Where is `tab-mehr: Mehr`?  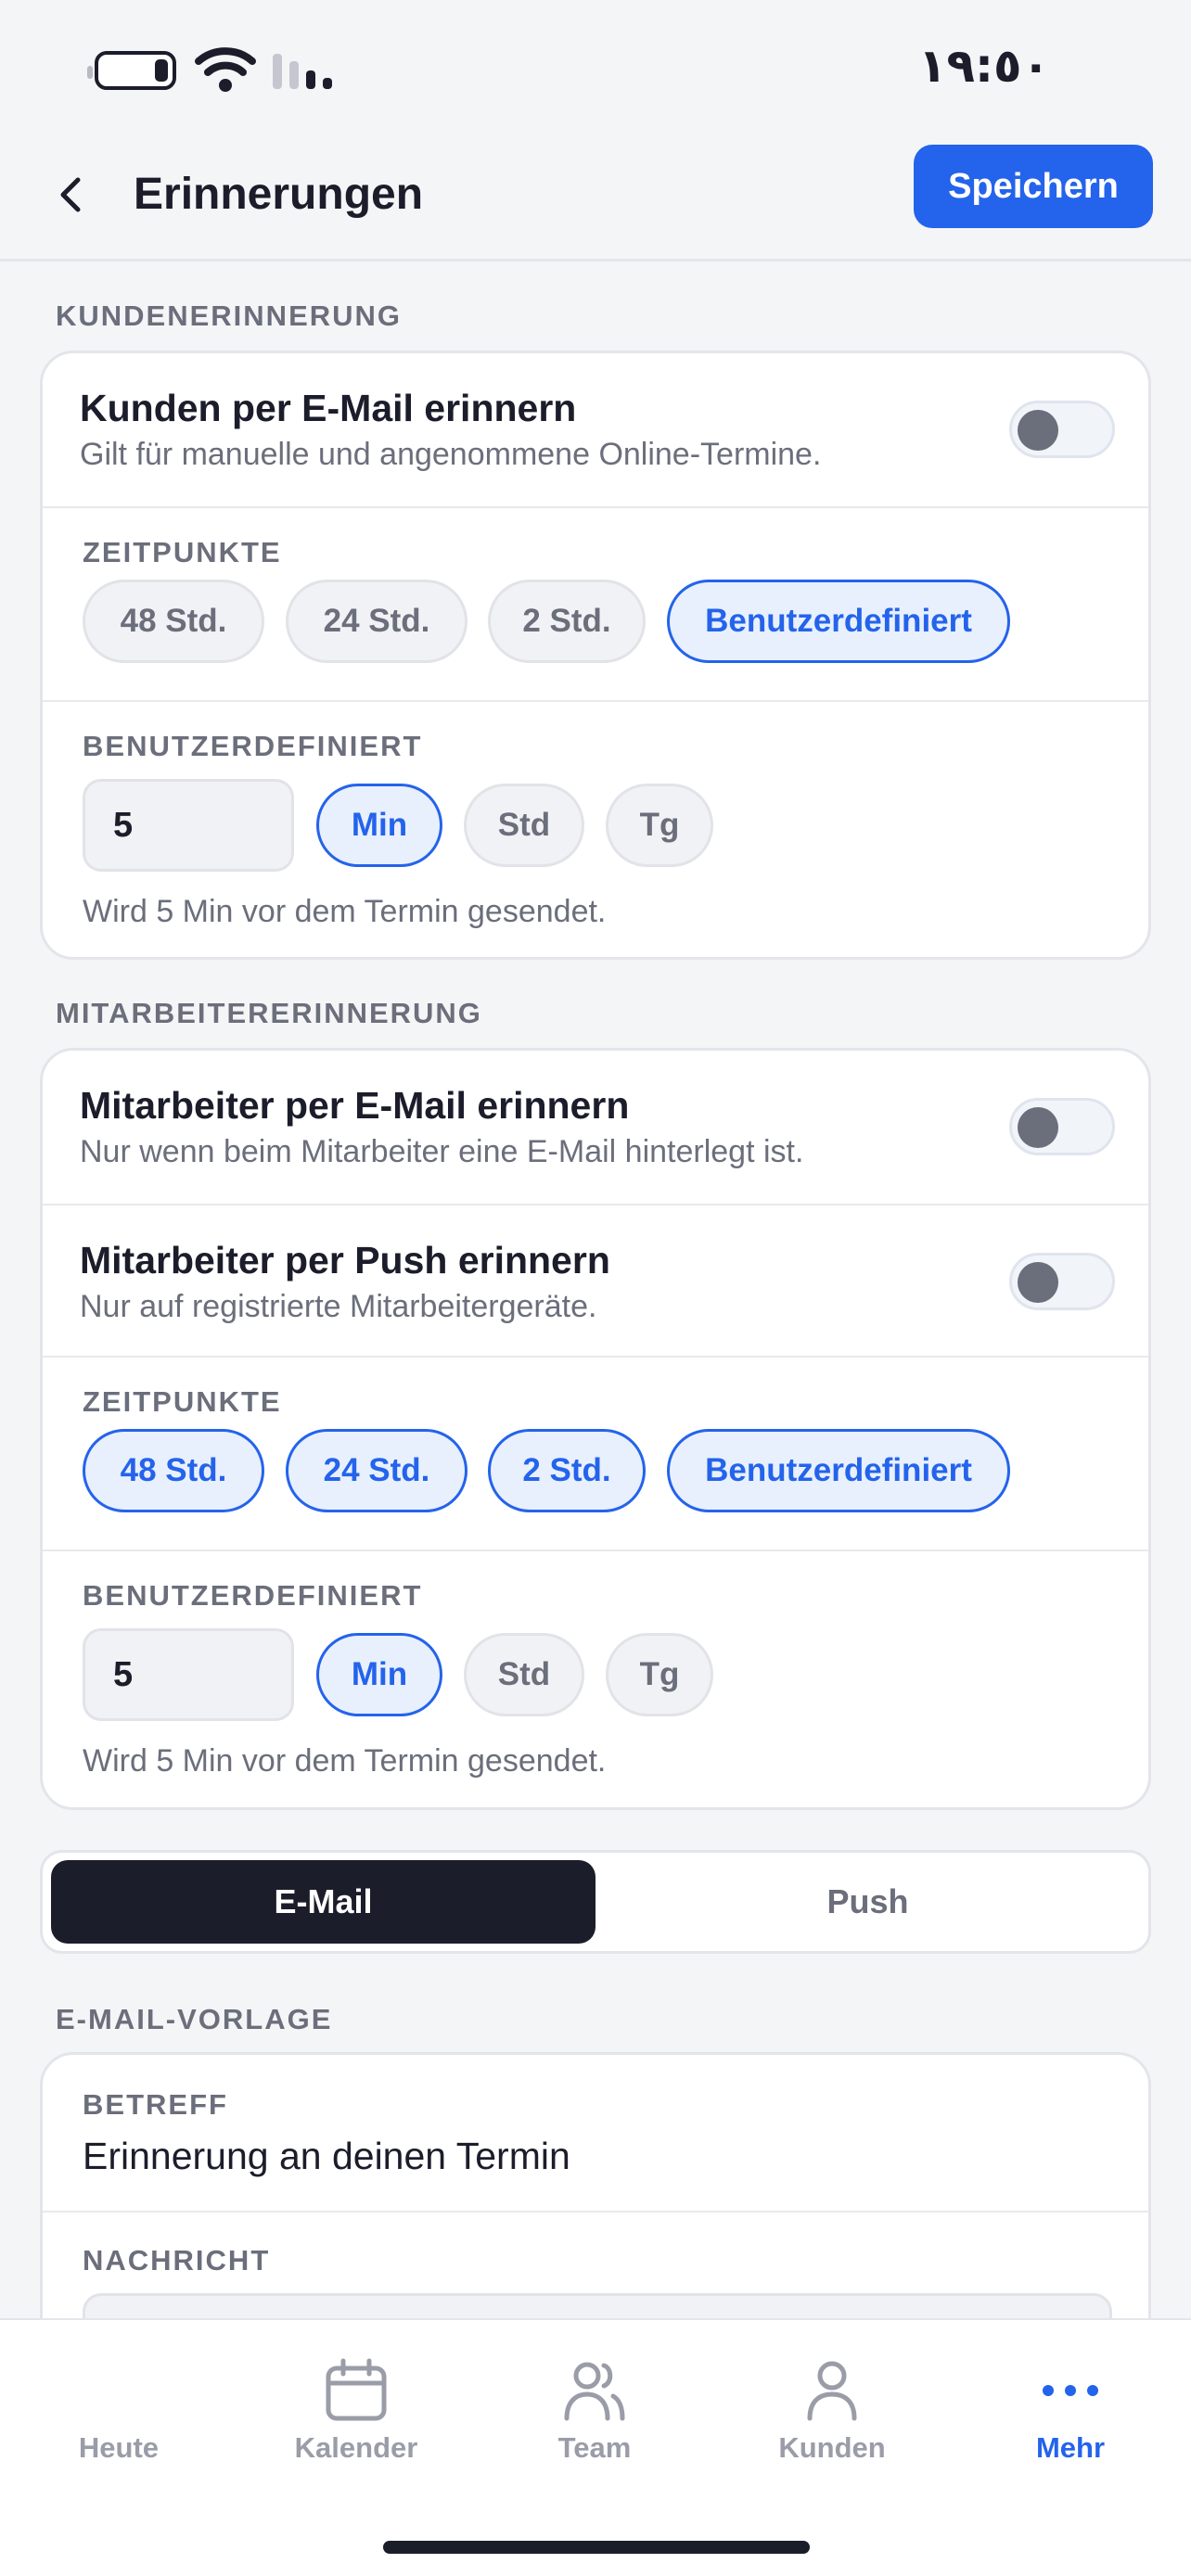
tab-mehr: Mehr is located at coordinates (1070, 2422).